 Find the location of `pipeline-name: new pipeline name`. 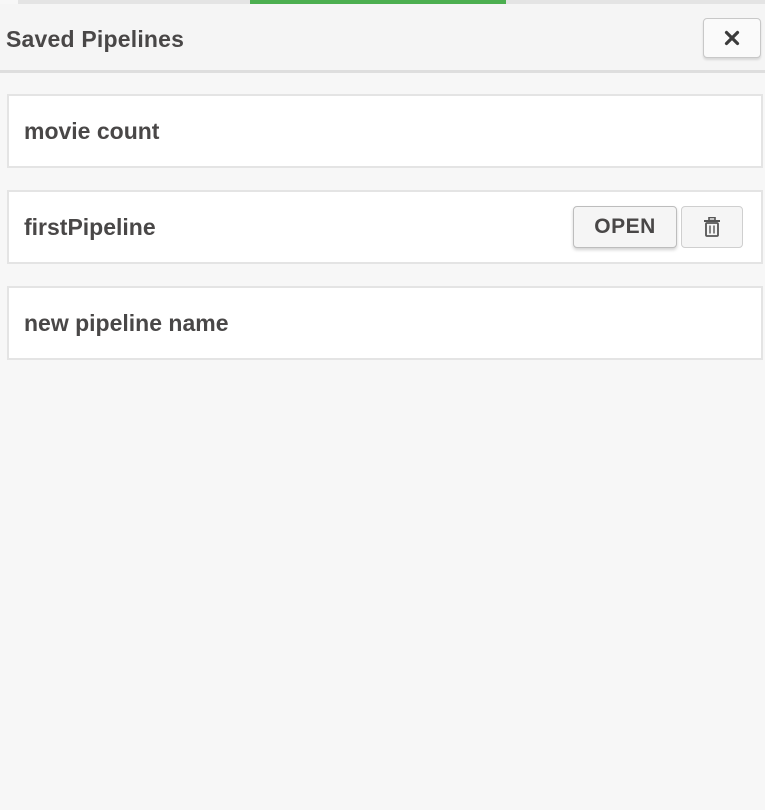

pipeline-name: new pipeline name is located at coordinates (126, 323).